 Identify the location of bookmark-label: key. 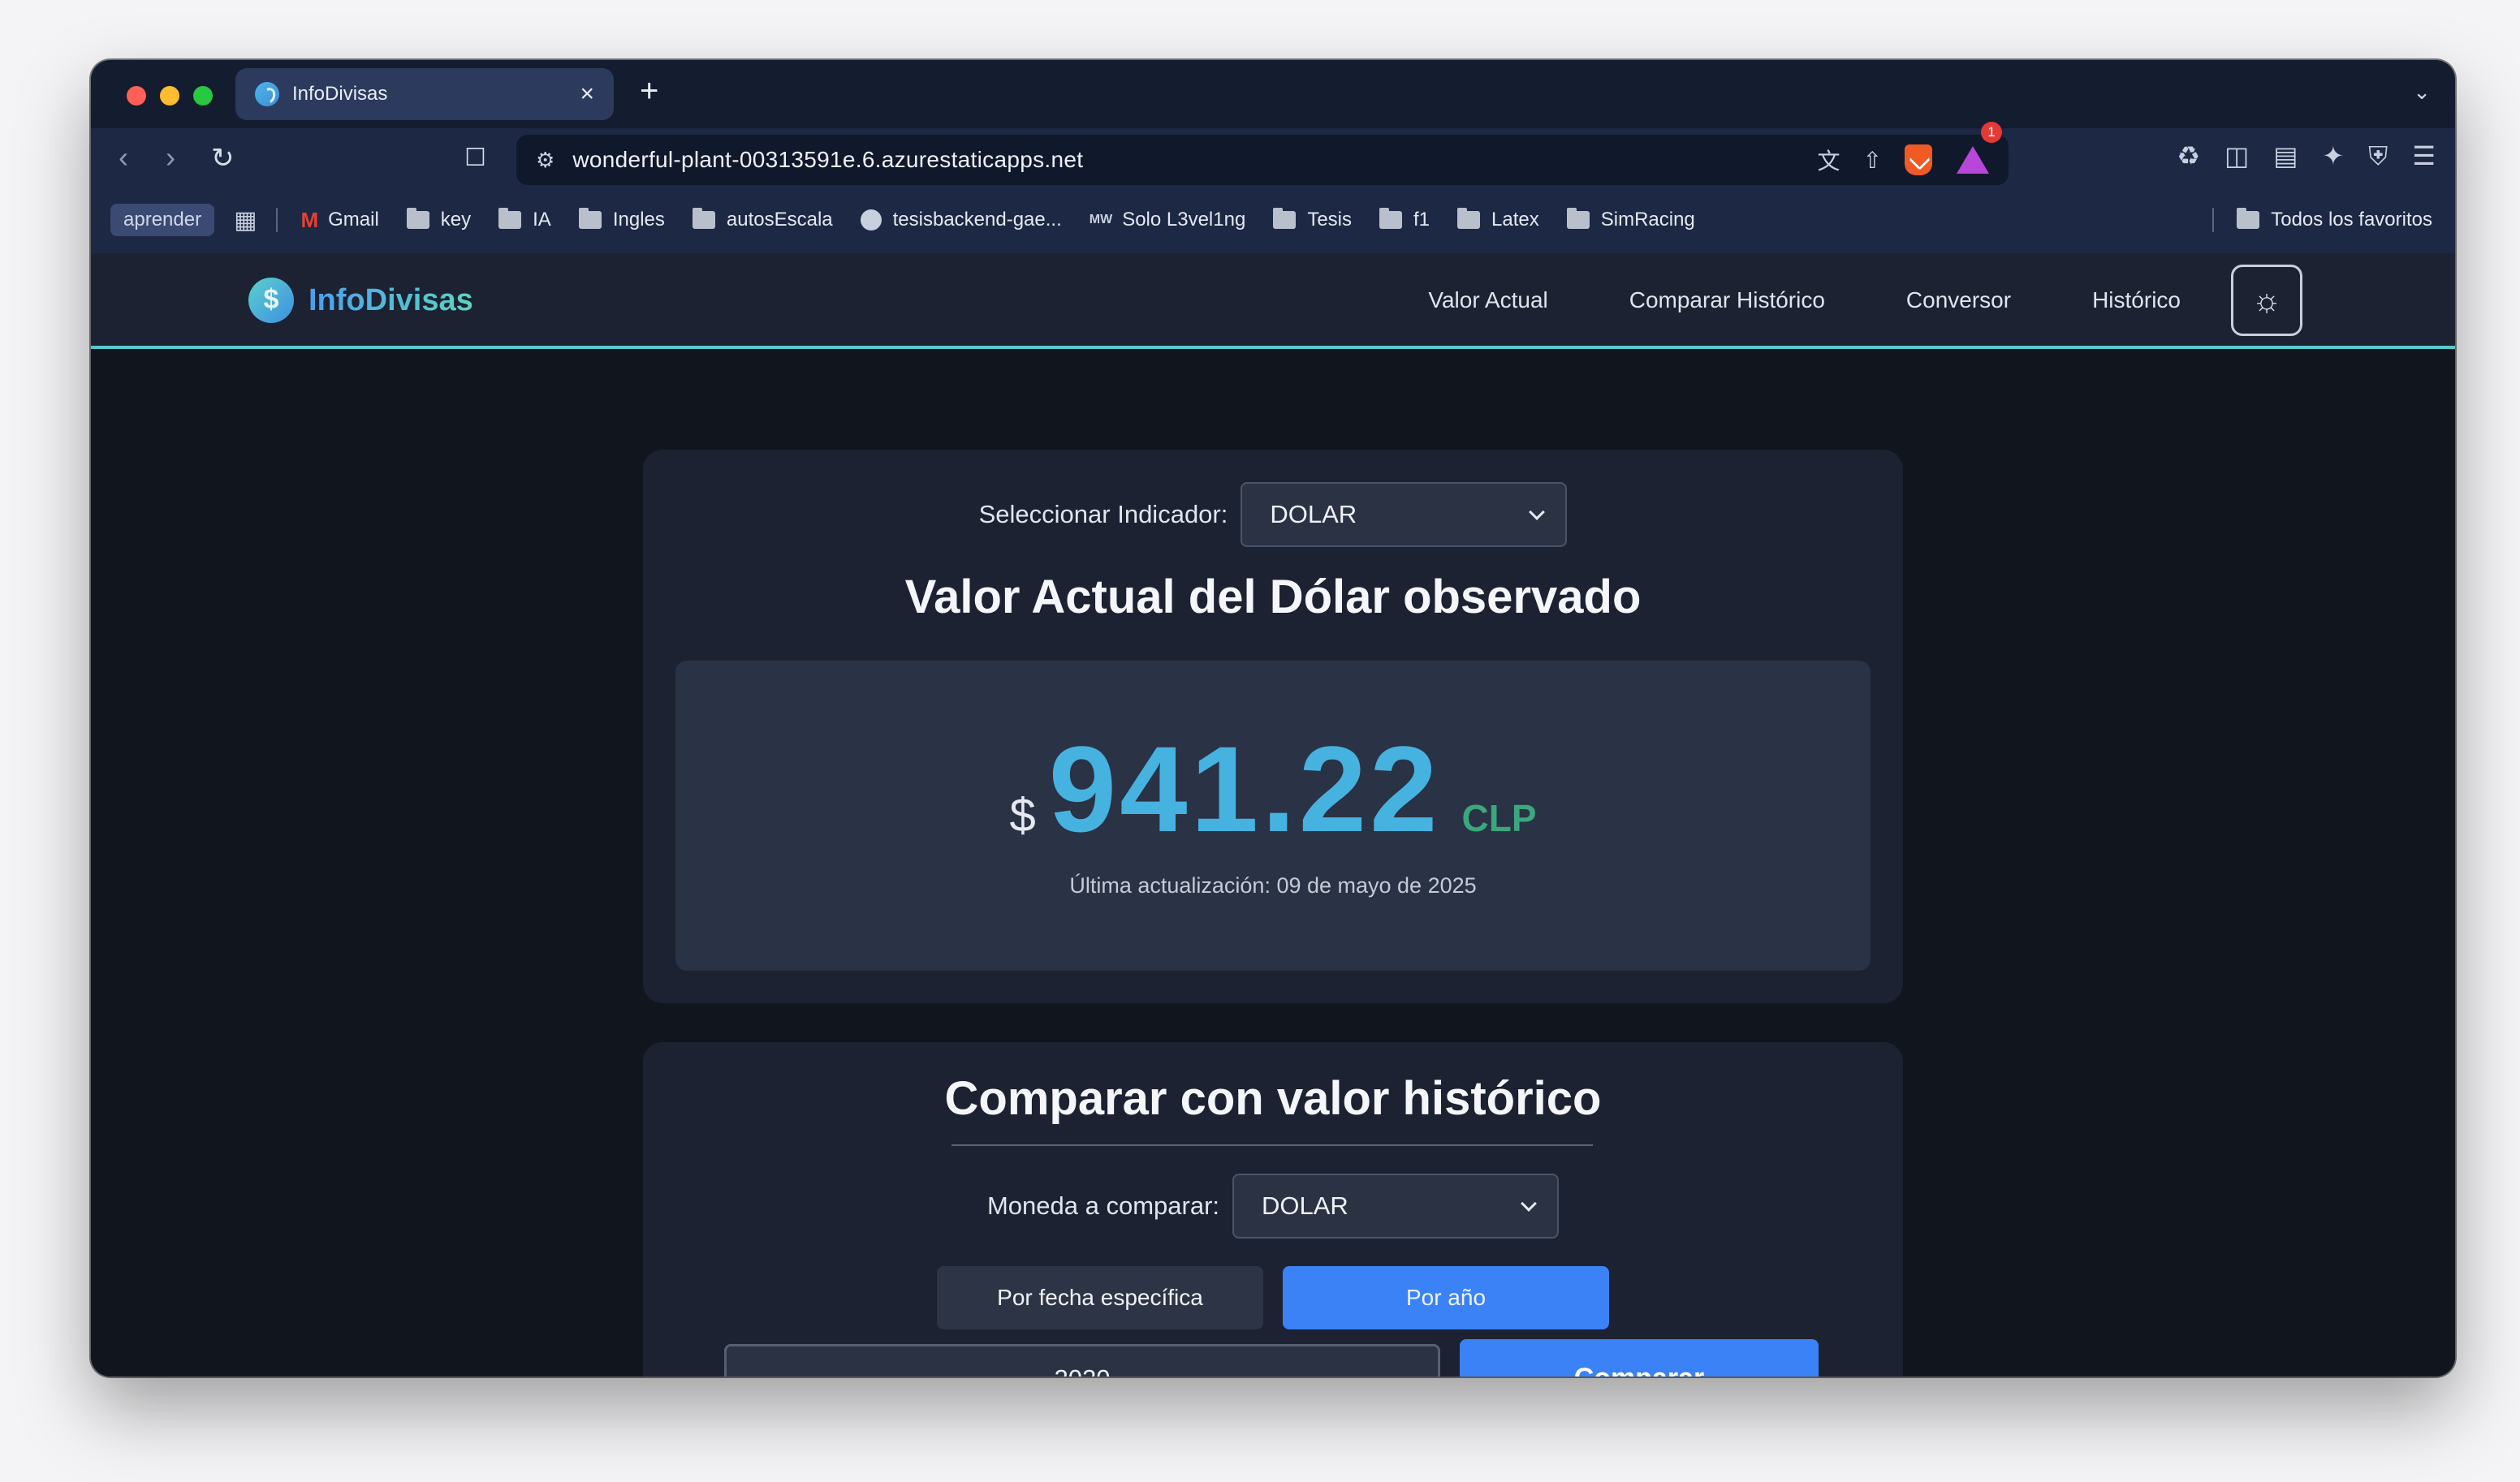
(456, 219).